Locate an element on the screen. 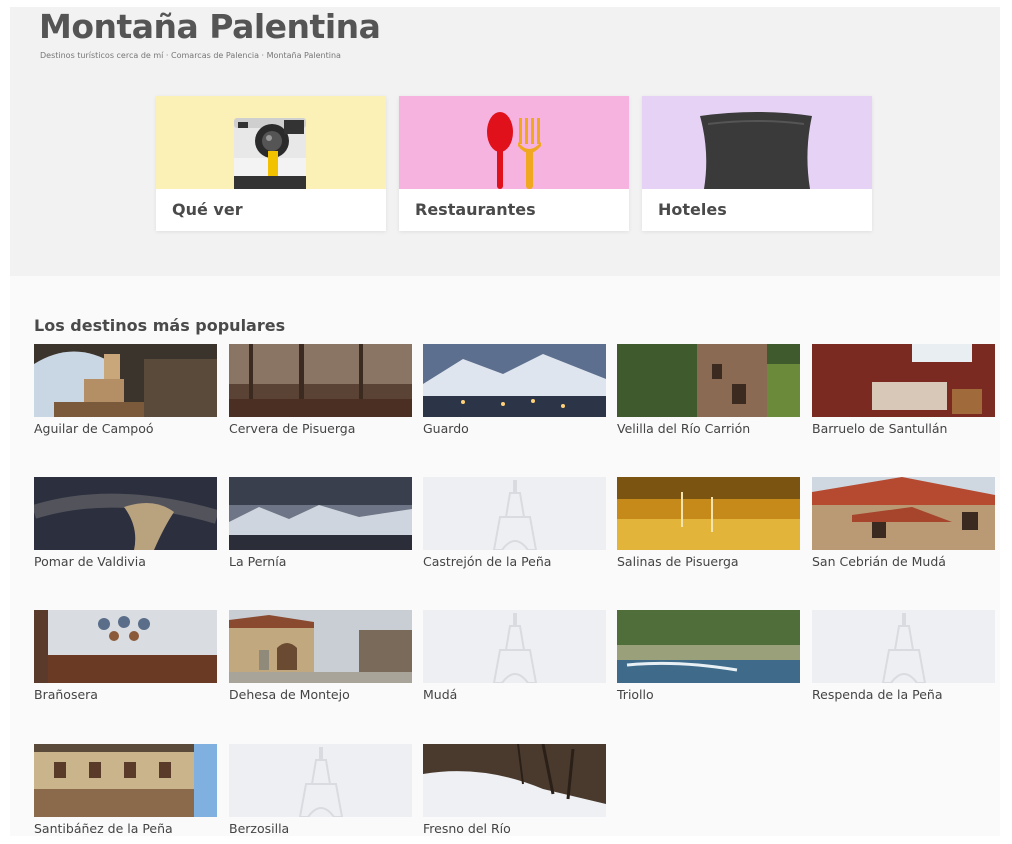  destination-card: Santibáñez de la Peña is located at coordinates (125, 794).